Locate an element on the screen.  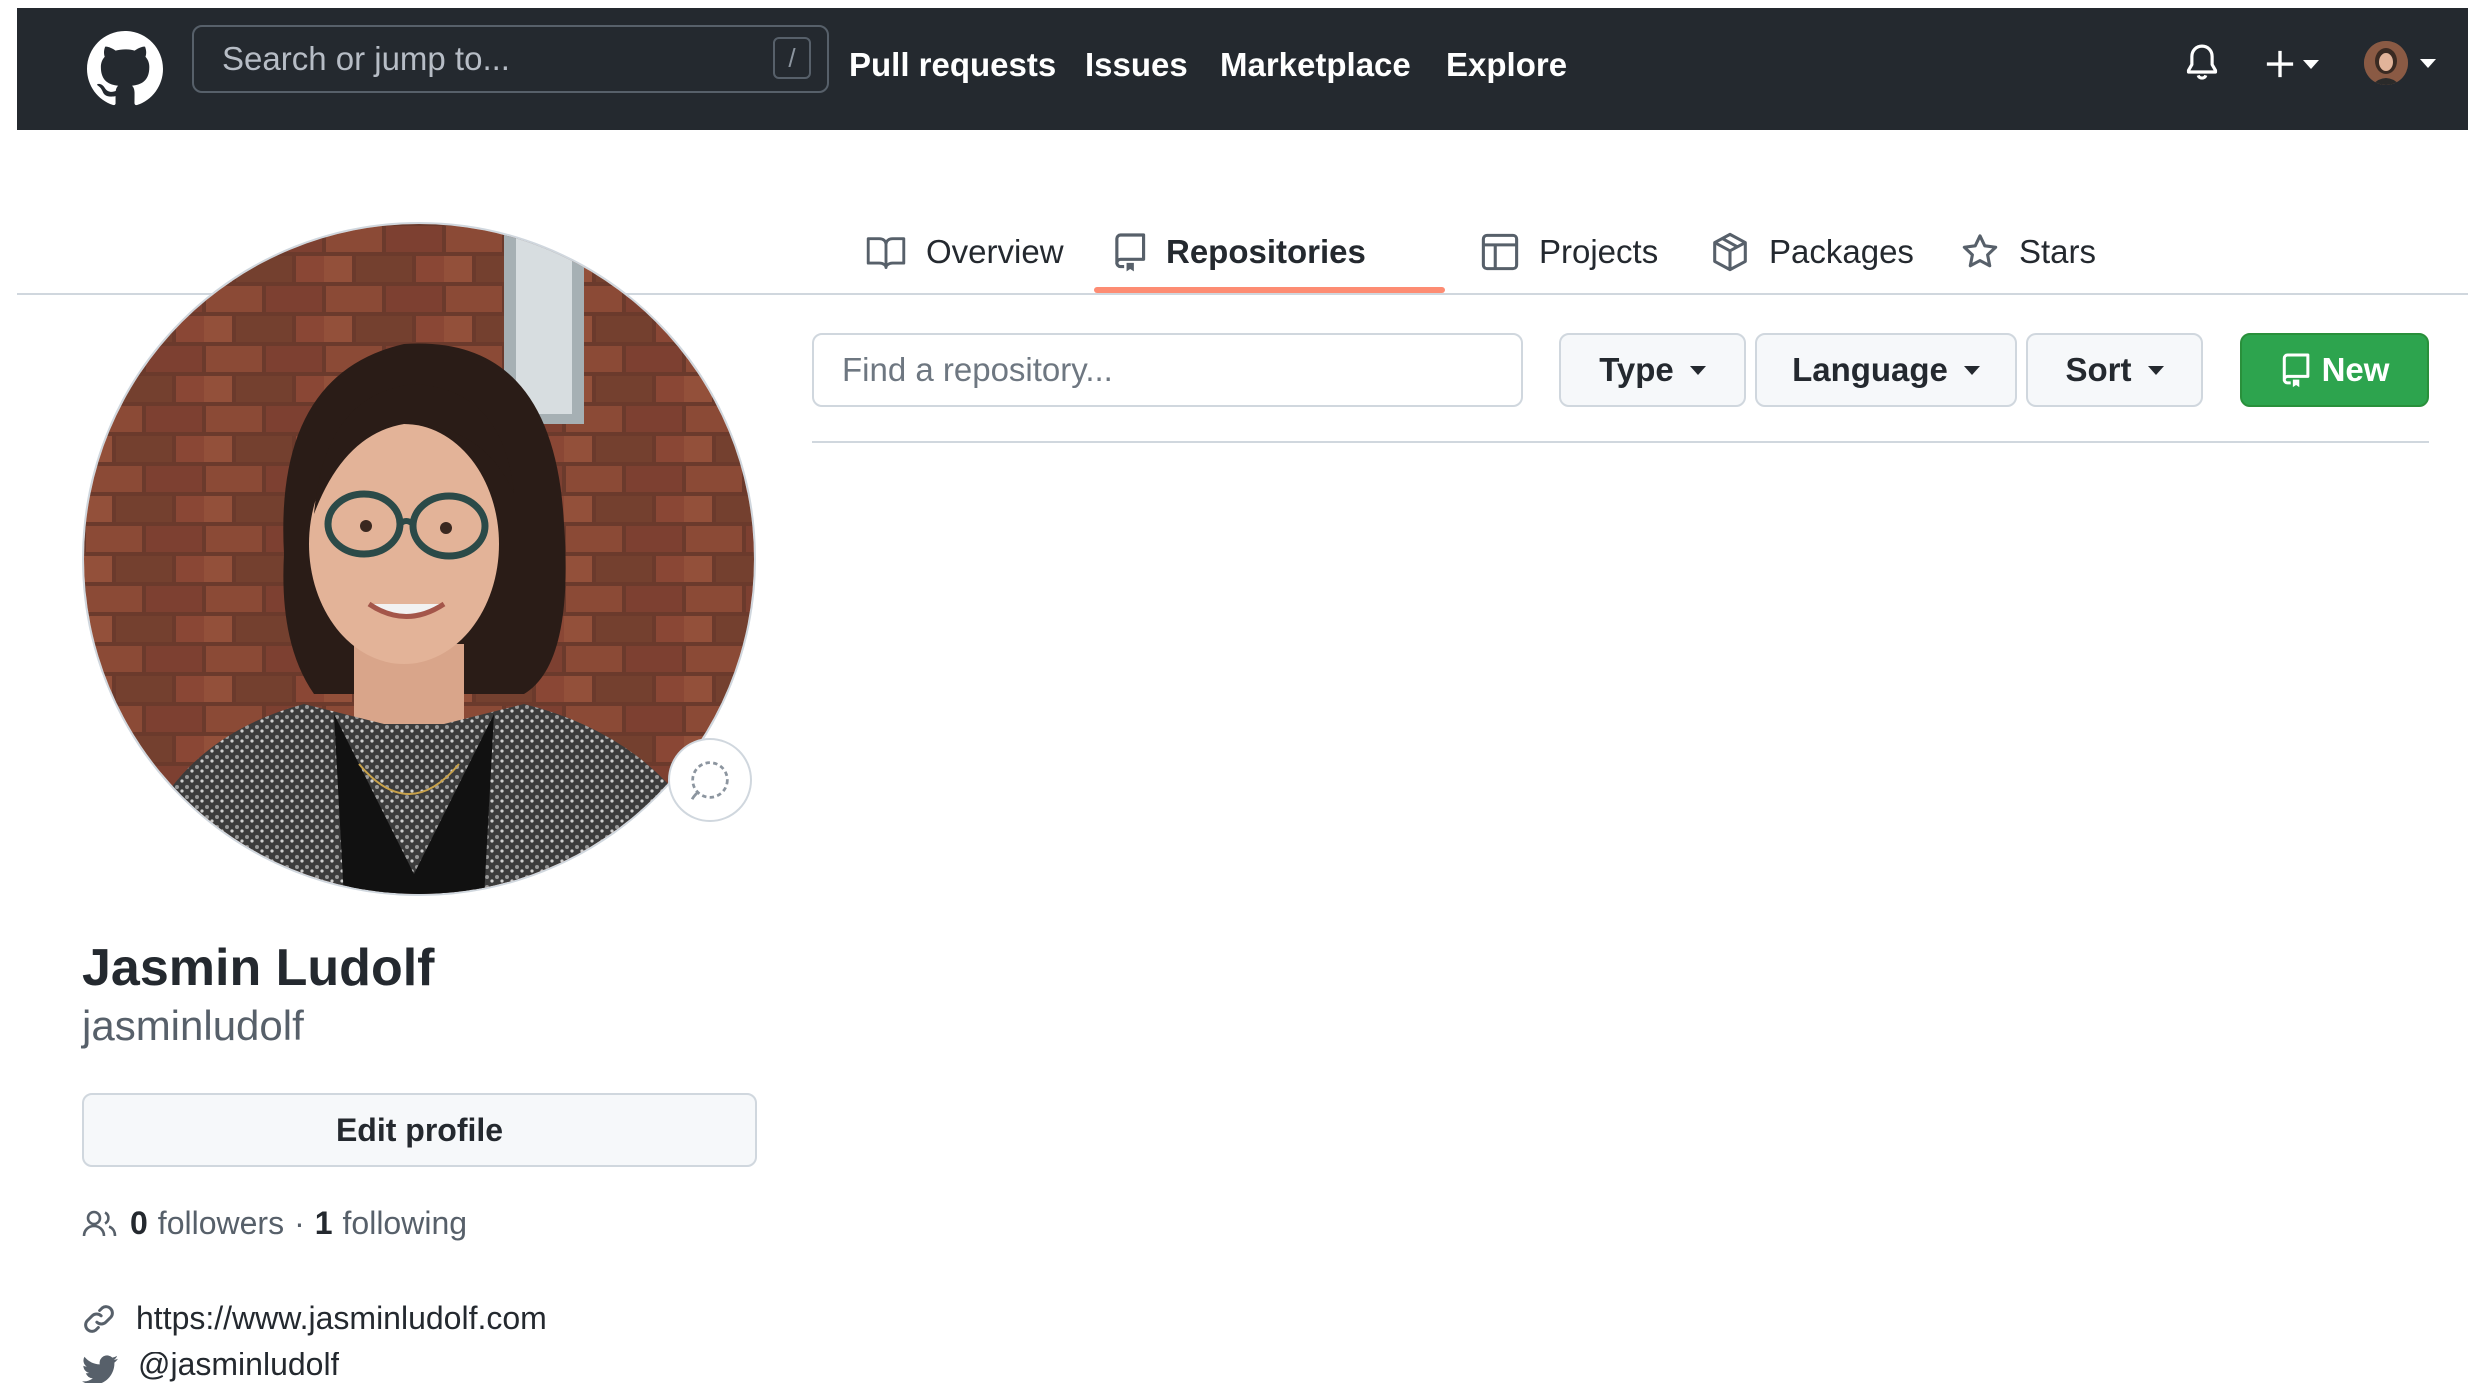
create-new-menu is located at coordinates (2292, 64).